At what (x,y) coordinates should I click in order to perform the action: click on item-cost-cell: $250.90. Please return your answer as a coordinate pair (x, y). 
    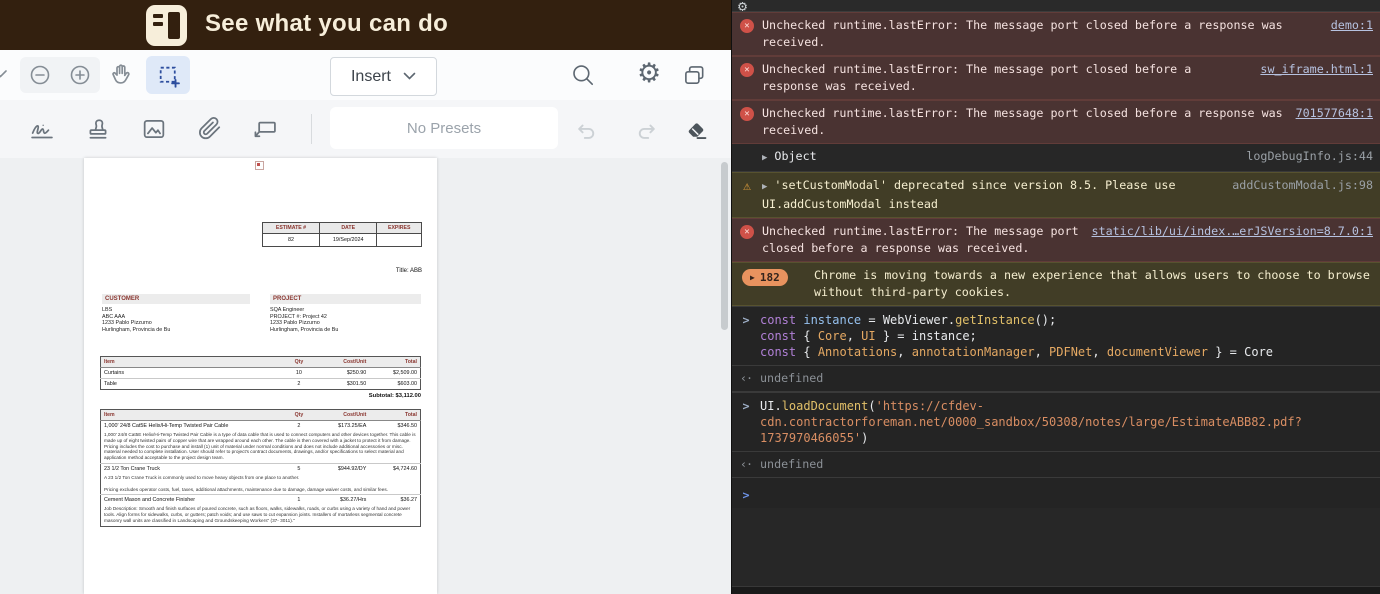
    Looking at the image, I should click on (344, 373).